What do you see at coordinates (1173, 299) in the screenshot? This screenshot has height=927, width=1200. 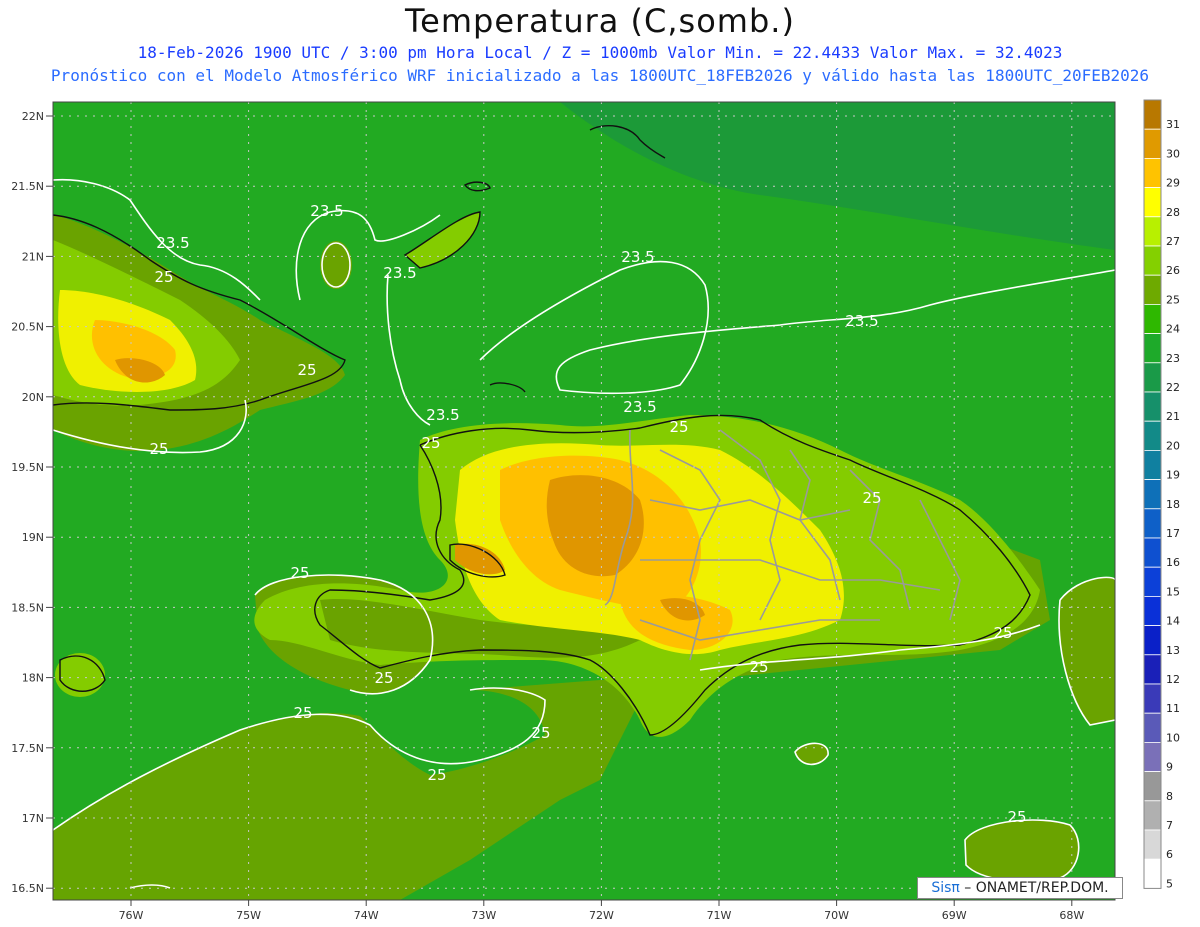 I see `colorbar-label: 25` at bounding box center [1173, 299].